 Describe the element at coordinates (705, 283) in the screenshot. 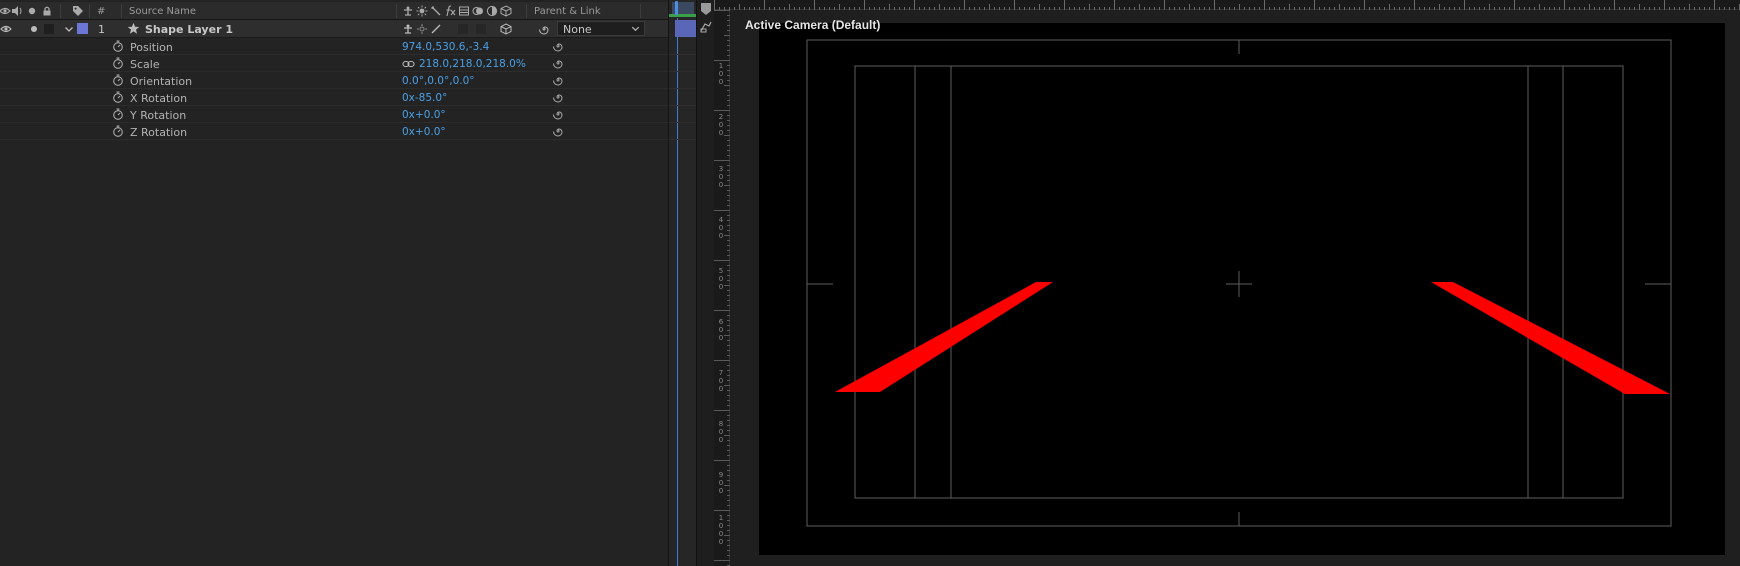

I see `timeline-nav-strip` at that location.